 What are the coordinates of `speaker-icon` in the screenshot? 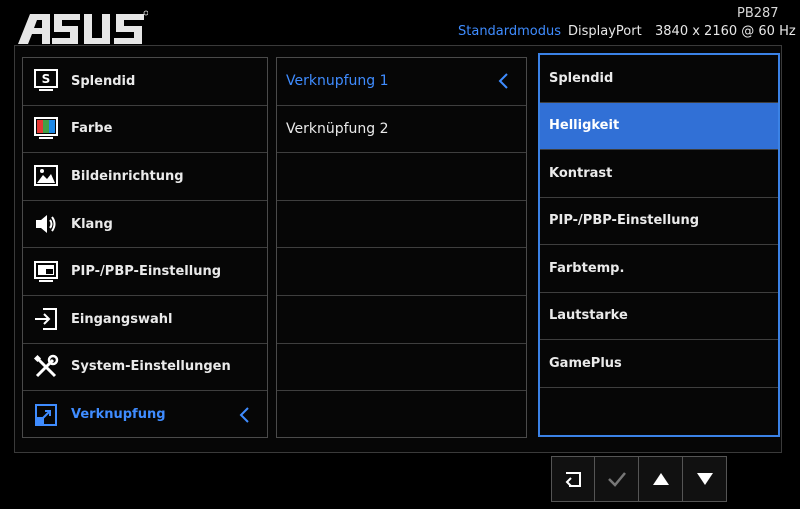 It's located at (46, 224).